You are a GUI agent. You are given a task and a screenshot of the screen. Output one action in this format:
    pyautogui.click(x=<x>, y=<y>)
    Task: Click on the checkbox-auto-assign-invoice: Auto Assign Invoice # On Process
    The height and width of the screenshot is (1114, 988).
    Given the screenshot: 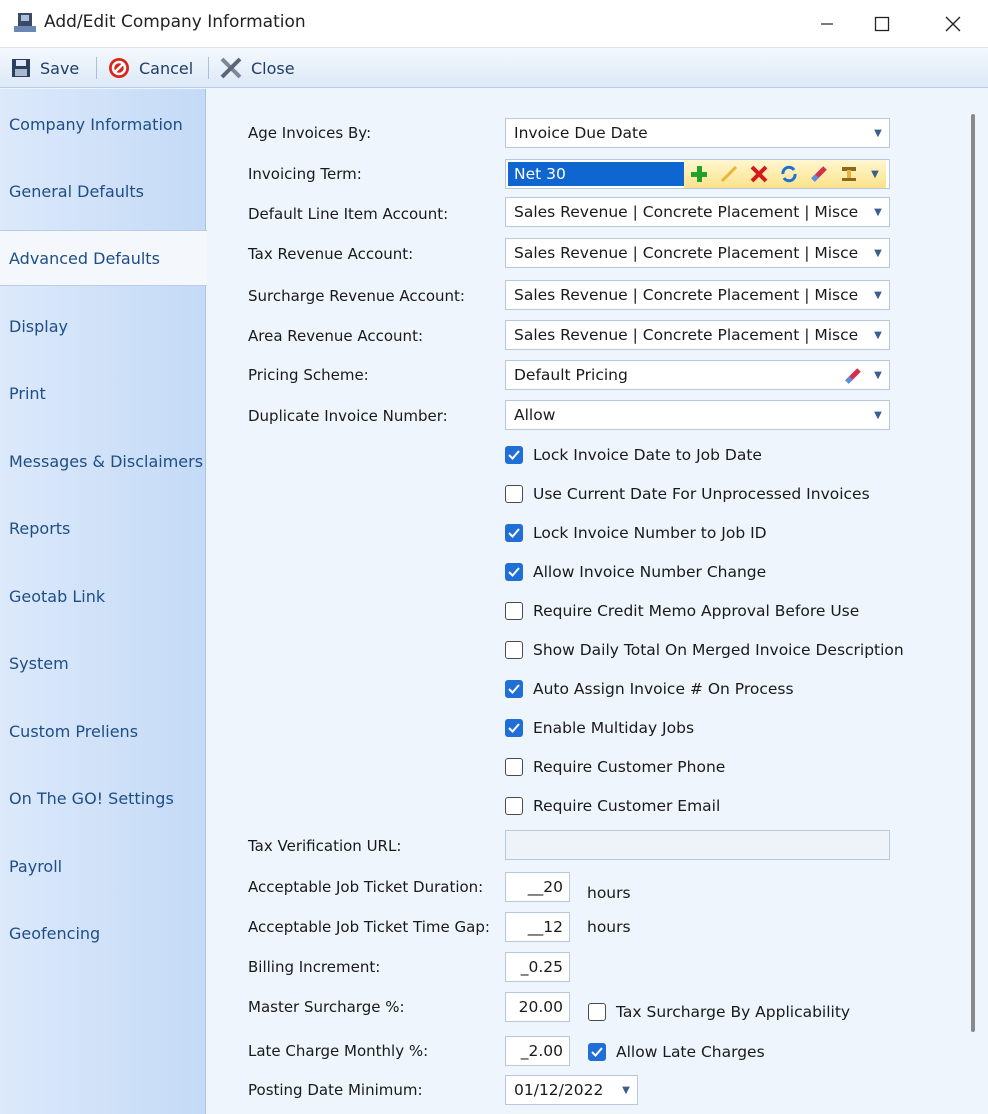 What is the action you would take?
    pyautogui.click(x=649, y=689)
    